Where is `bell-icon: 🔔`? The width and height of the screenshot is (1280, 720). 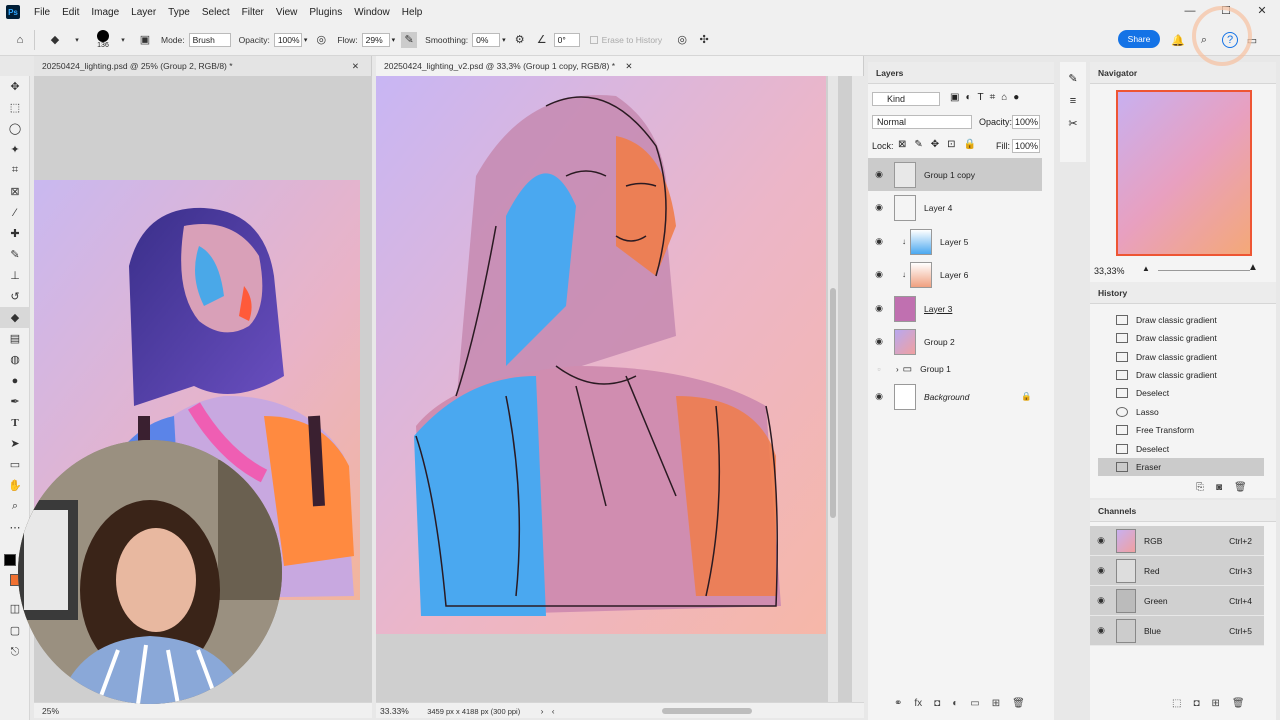
bell-icon: 🔔 is located at coordinates (1178, 40).